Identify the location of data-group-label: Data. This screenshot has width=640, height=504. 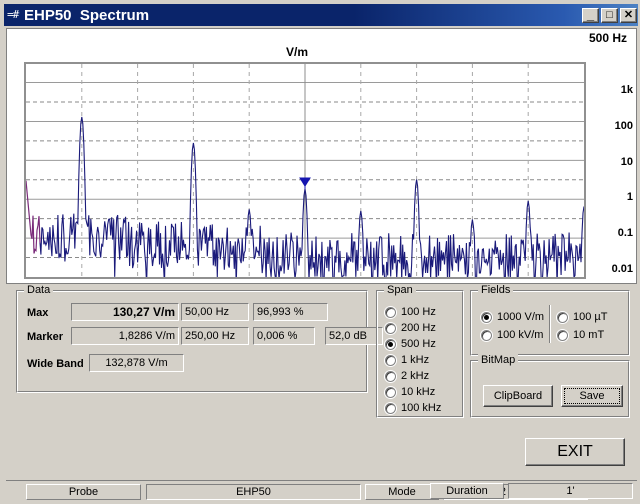
(39, 290).